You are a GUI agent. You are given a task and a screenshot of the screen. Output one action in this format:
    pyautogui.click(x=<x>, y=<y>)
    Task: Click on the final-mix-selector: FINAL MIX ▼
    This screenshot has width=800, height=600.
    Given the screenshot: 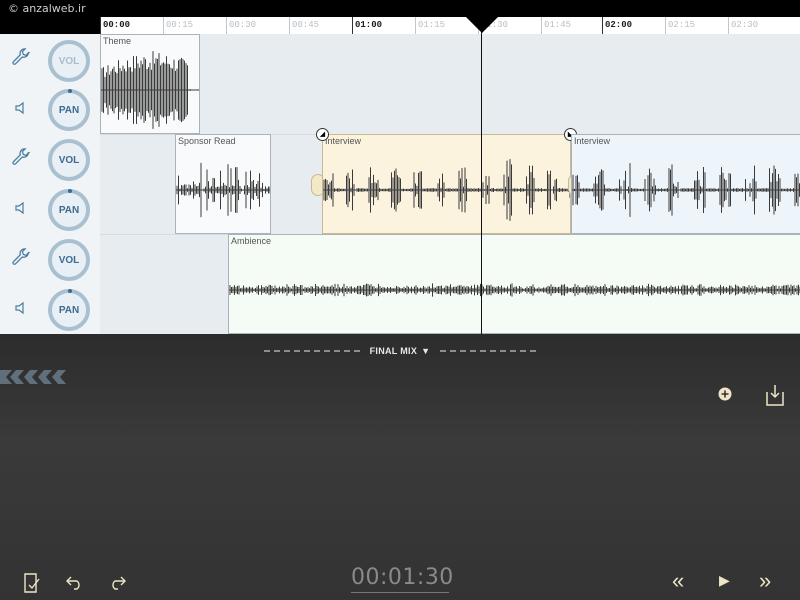 What is the action you would take?
    pyautogui.click(x=400, y=351)
    